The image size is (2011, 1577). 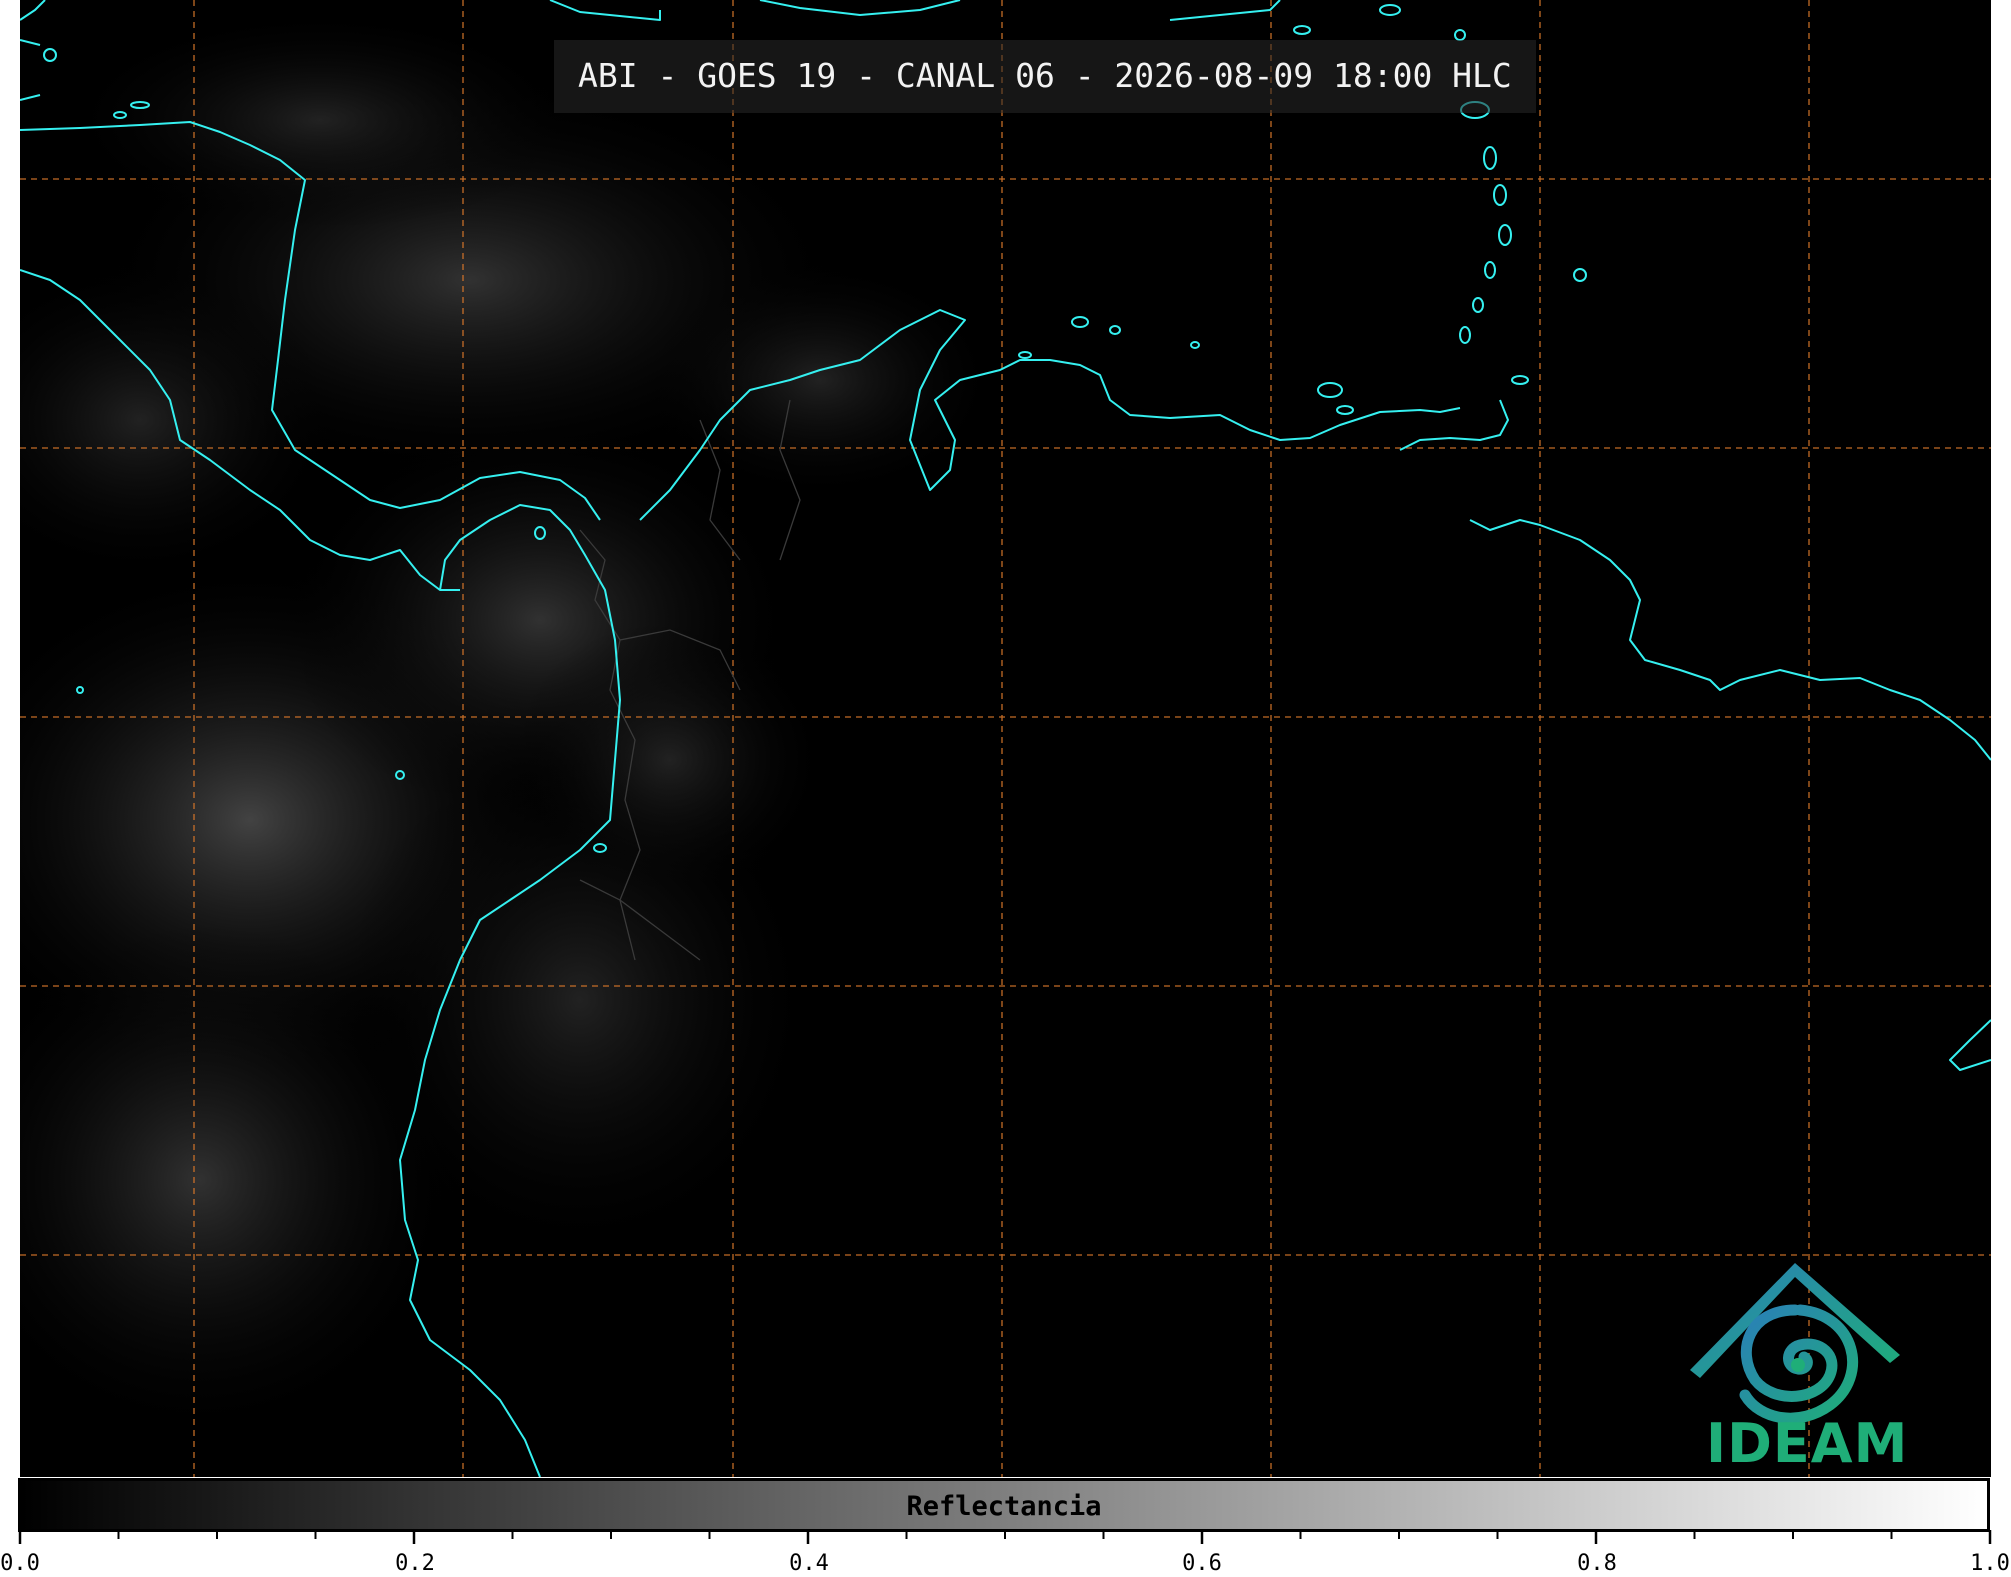 What do you see at coordinates (1005, 1537) in the screenshot?
I see `colorbar-ticks` at bounding box center [1005, 1537].